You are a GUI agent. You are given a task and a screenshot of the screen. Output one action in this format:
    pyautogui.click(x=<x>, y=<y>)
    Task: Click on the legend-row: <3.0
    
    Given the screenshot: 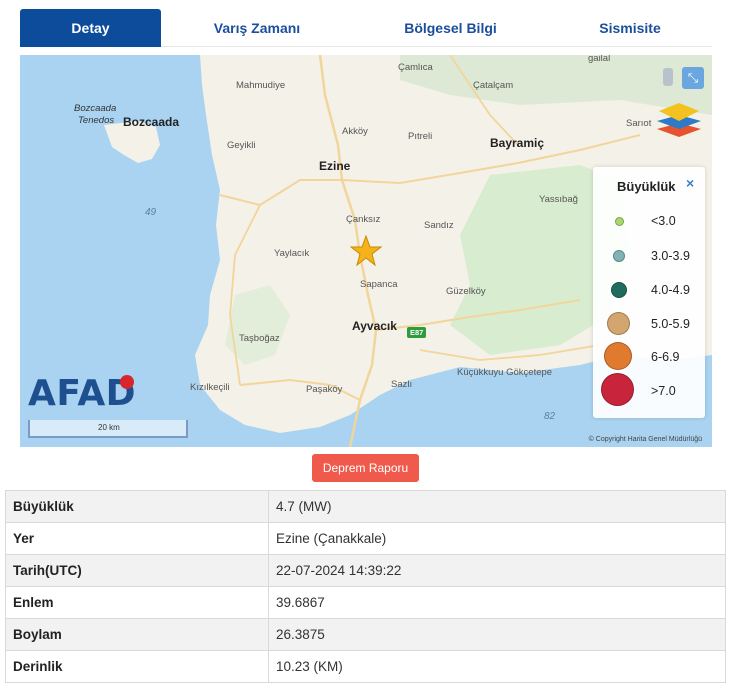 What is the action you would take?
    pyautogui.click(x=649, y=222)
    